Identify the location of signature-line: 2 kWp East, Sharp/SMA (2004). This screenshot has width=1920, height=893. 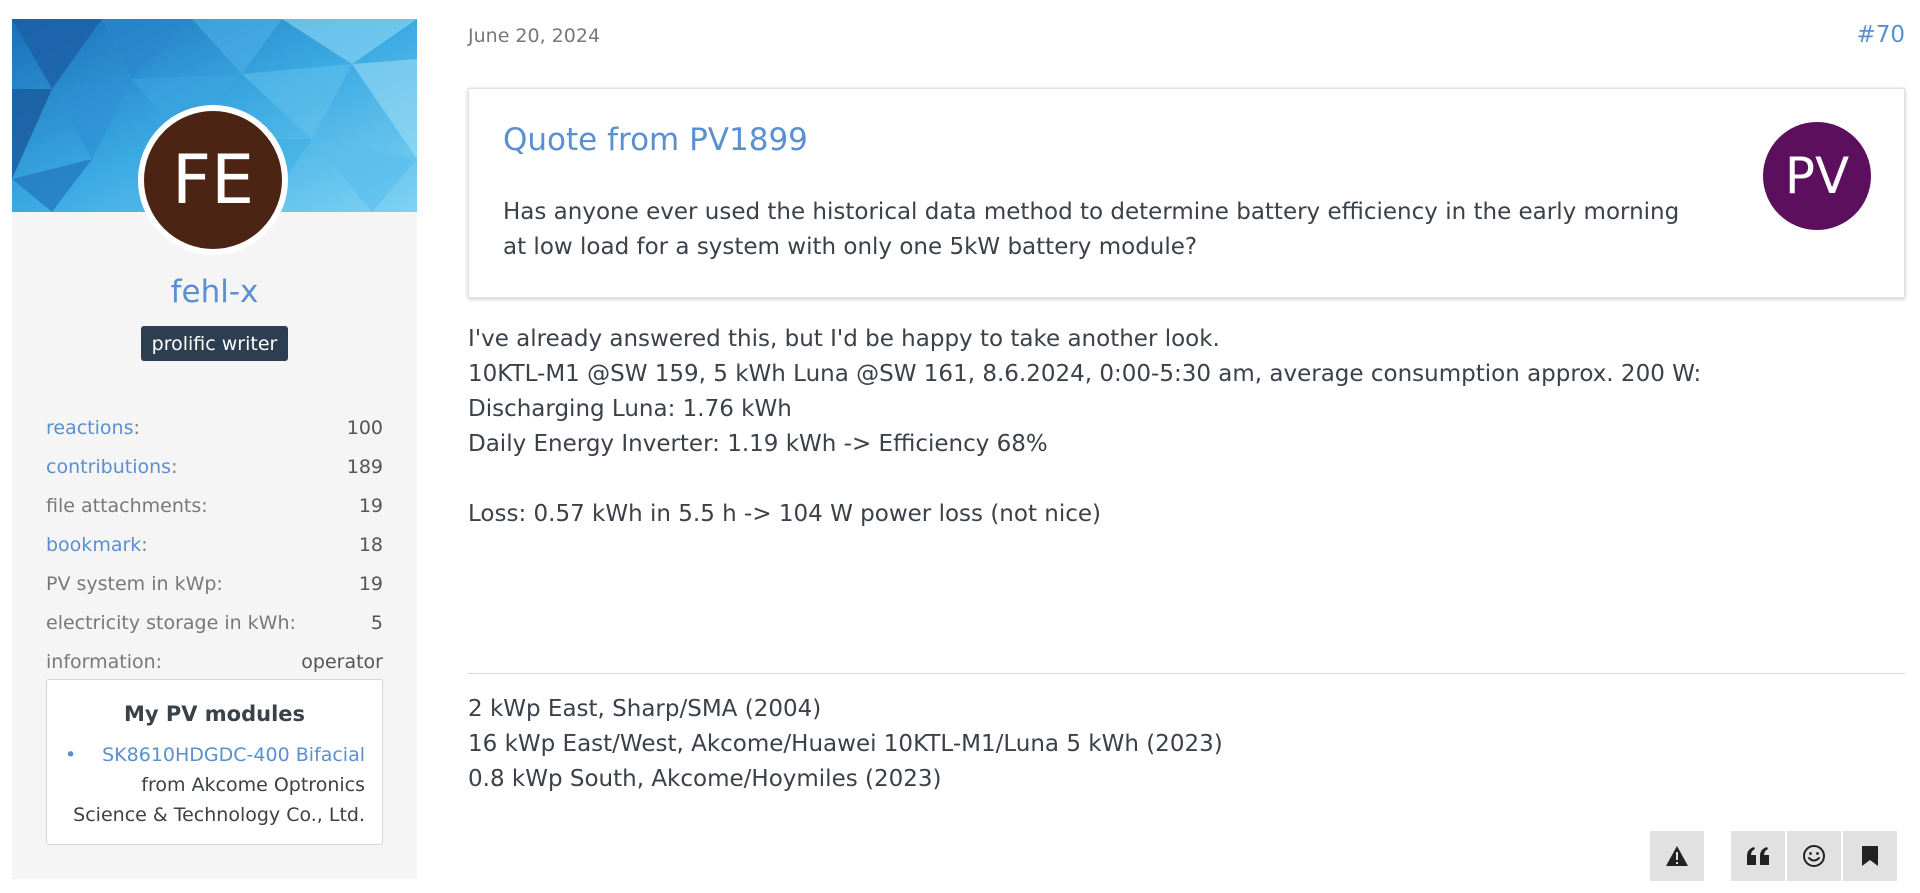
(645, 709).